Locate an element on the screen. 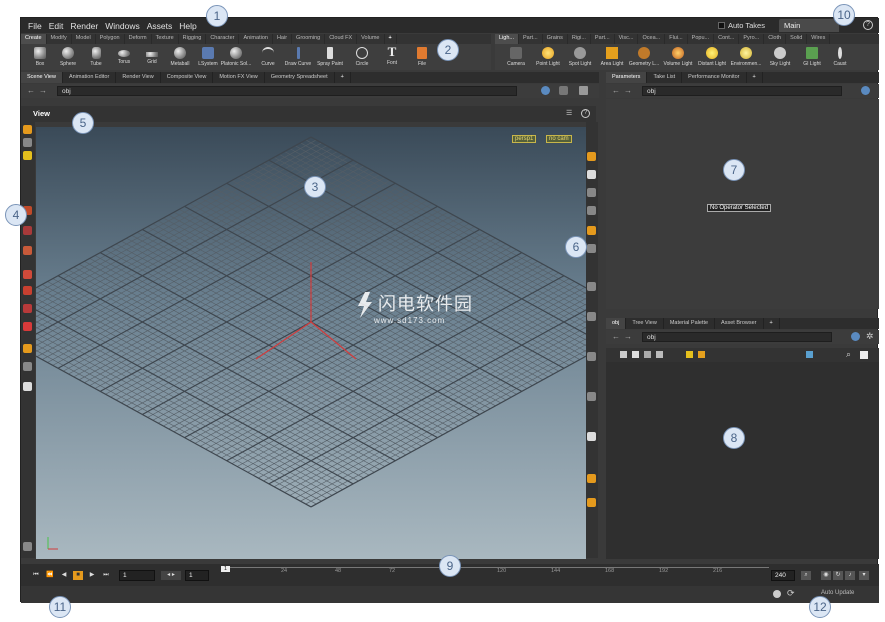 Image resolution: width=885 pixels, height=622 pixels. list-view-icon is located at coordinates (623, 354).